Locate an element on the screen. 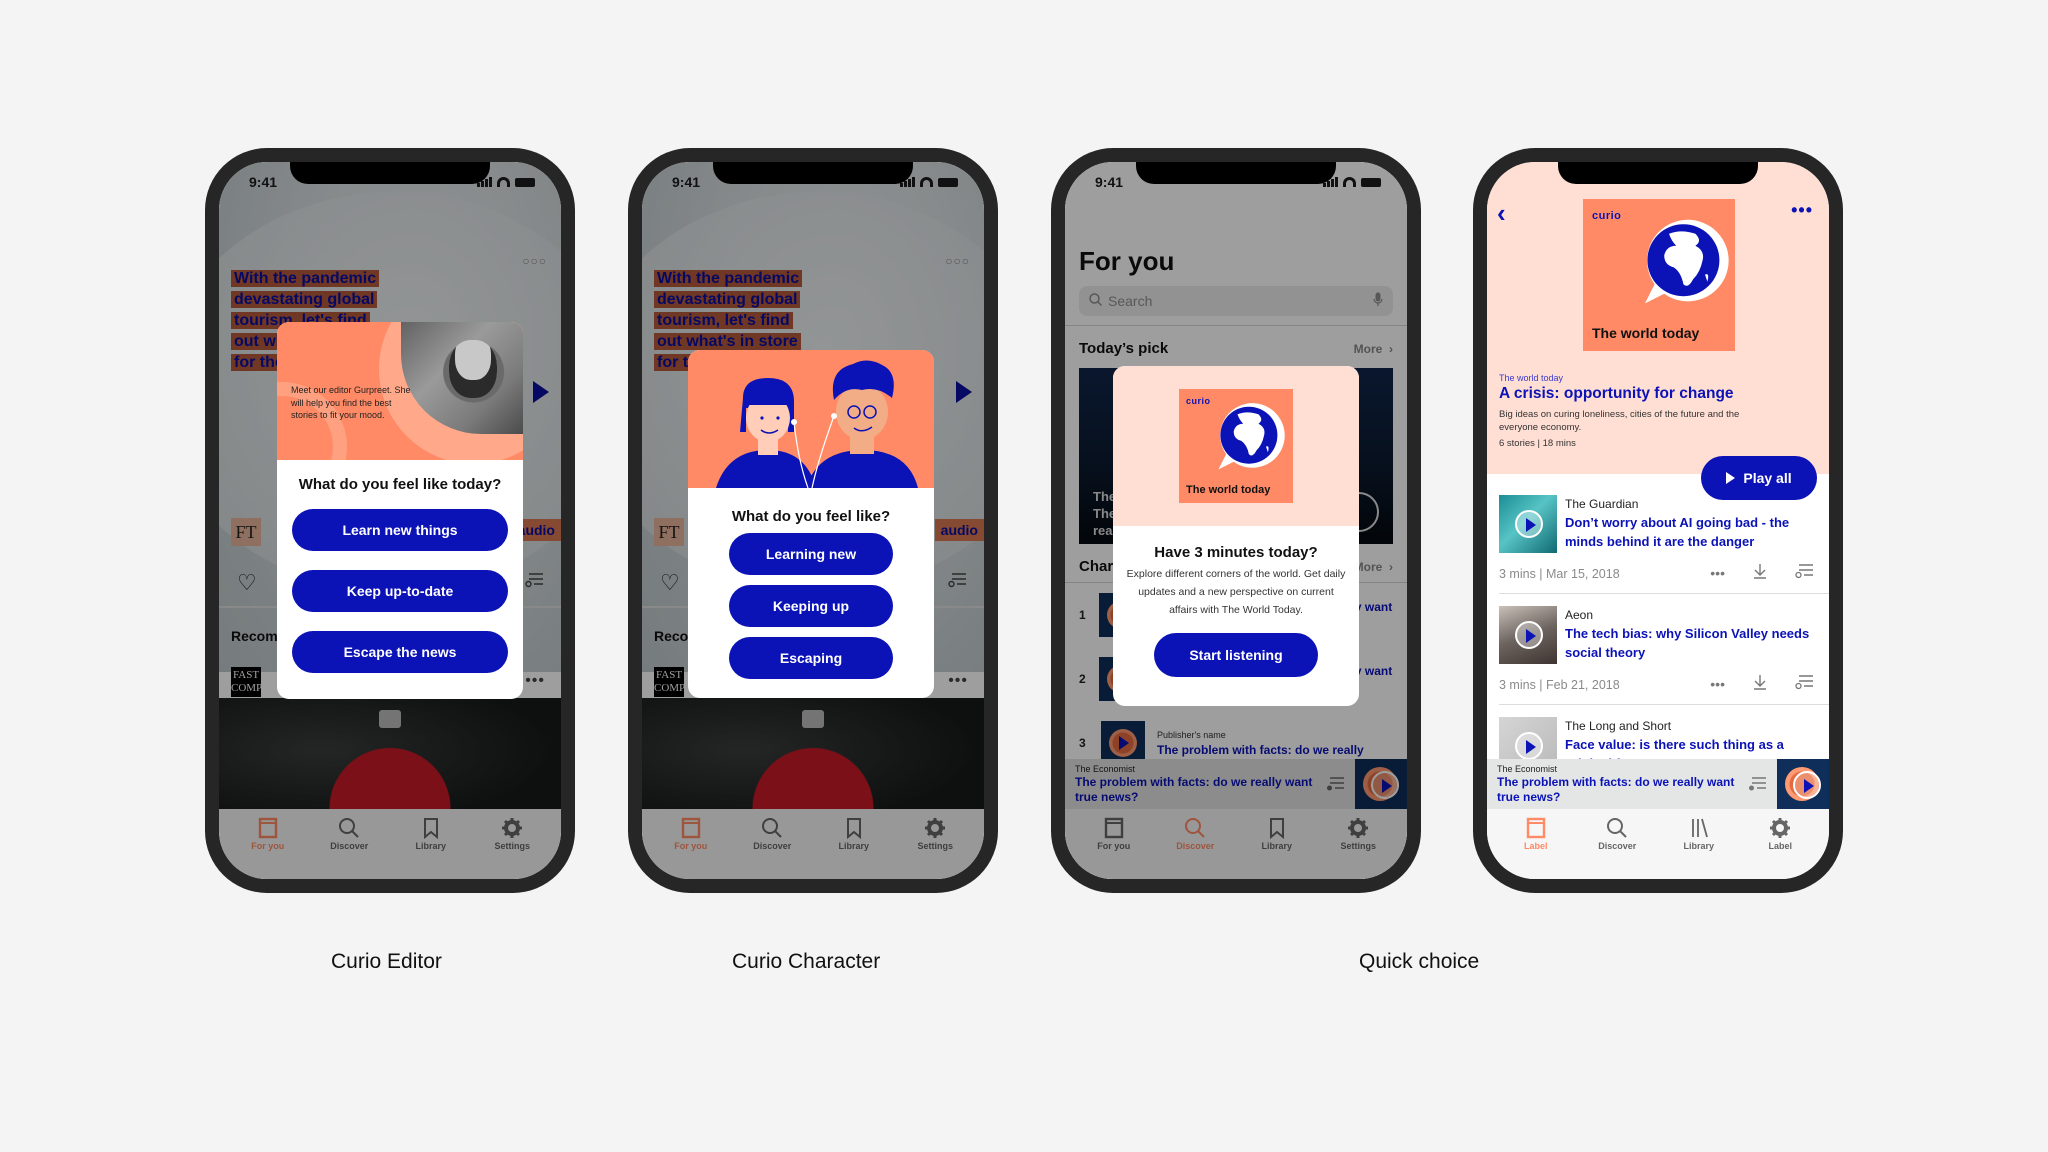  todays-pick-more-link: More › is located at coordinates (1373, 349).